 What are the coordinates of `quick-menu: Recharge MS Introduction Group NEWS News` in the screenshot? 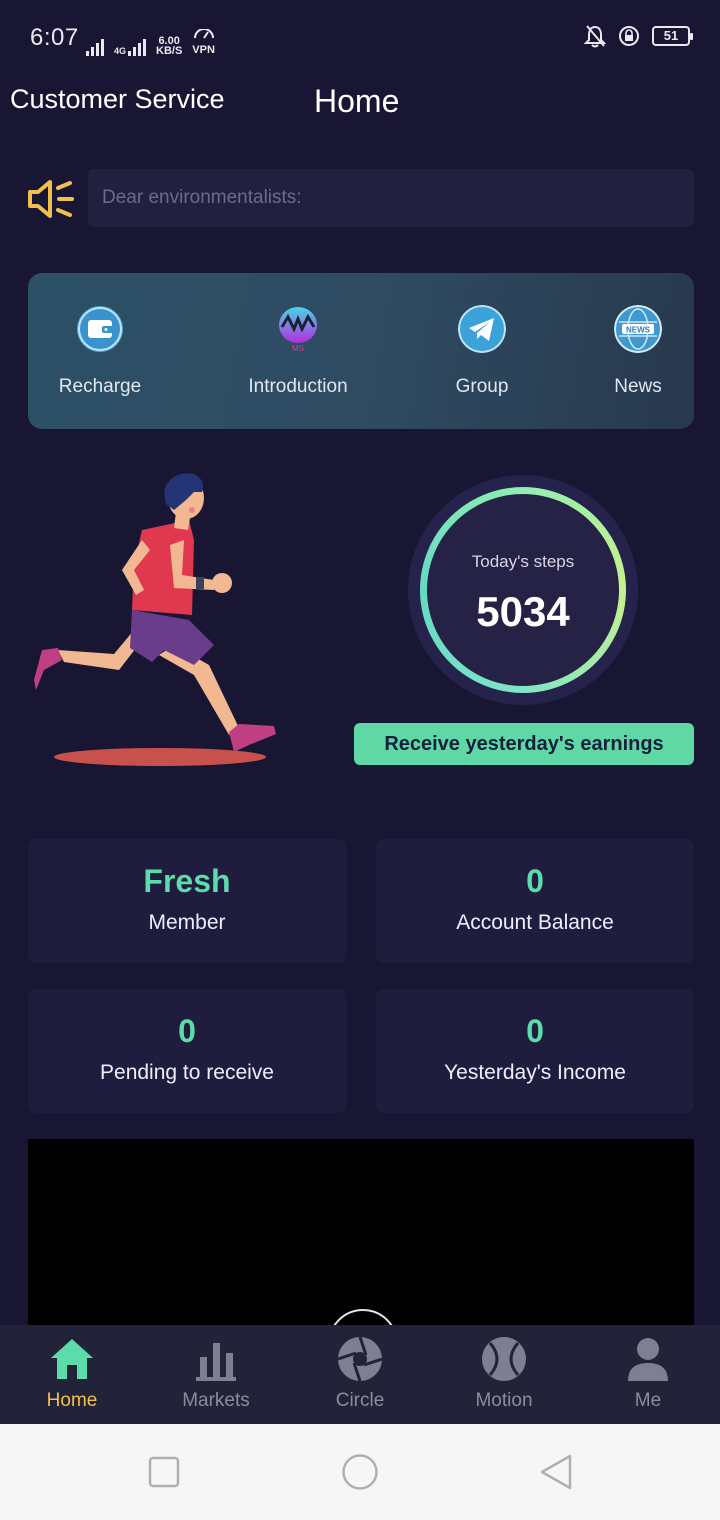 It's located at (361, 351).